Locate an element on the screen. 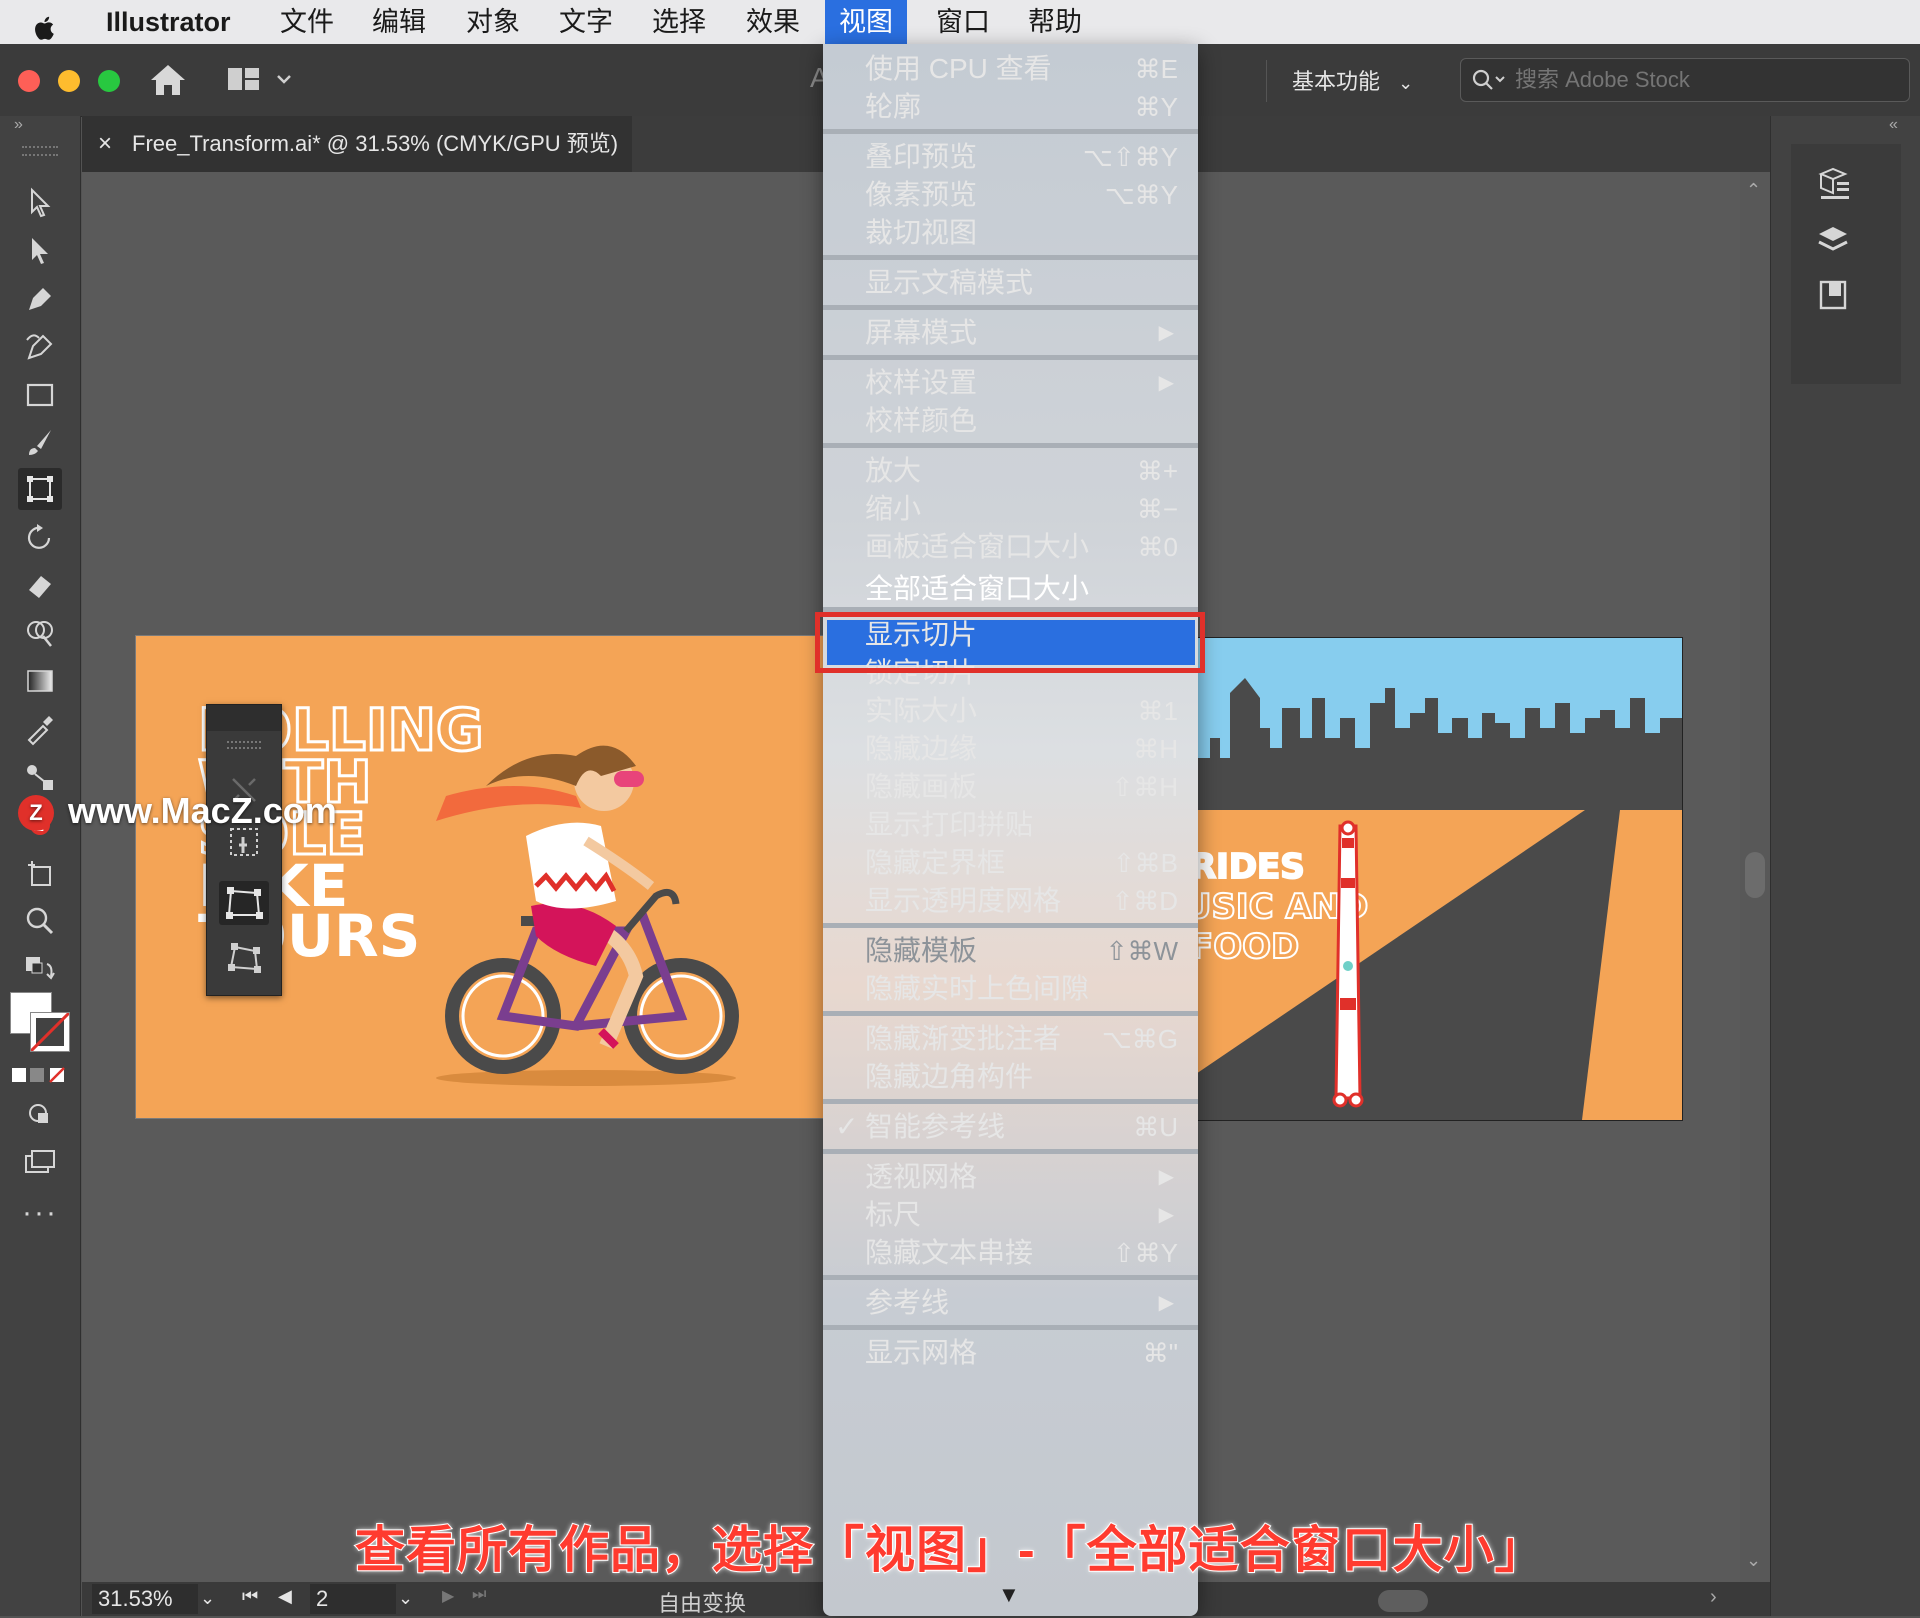 The width and height of the screenshot is (1920, 1618). paintbrush-tool-icon is located at coordinates (40, 443).